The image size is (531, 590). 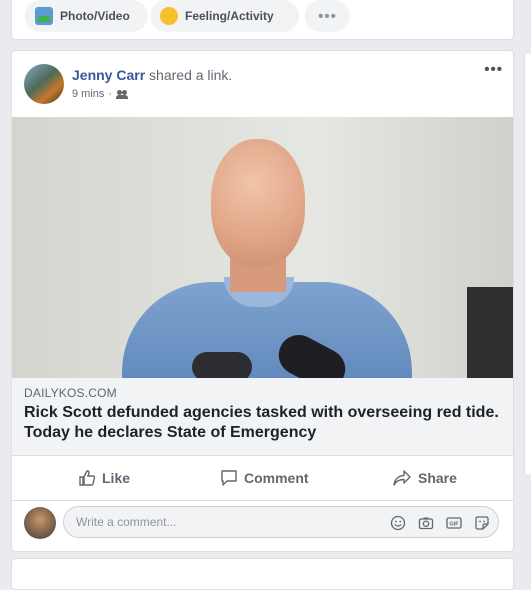 I want to click on share-button: Share, so click(x=424, y=478).